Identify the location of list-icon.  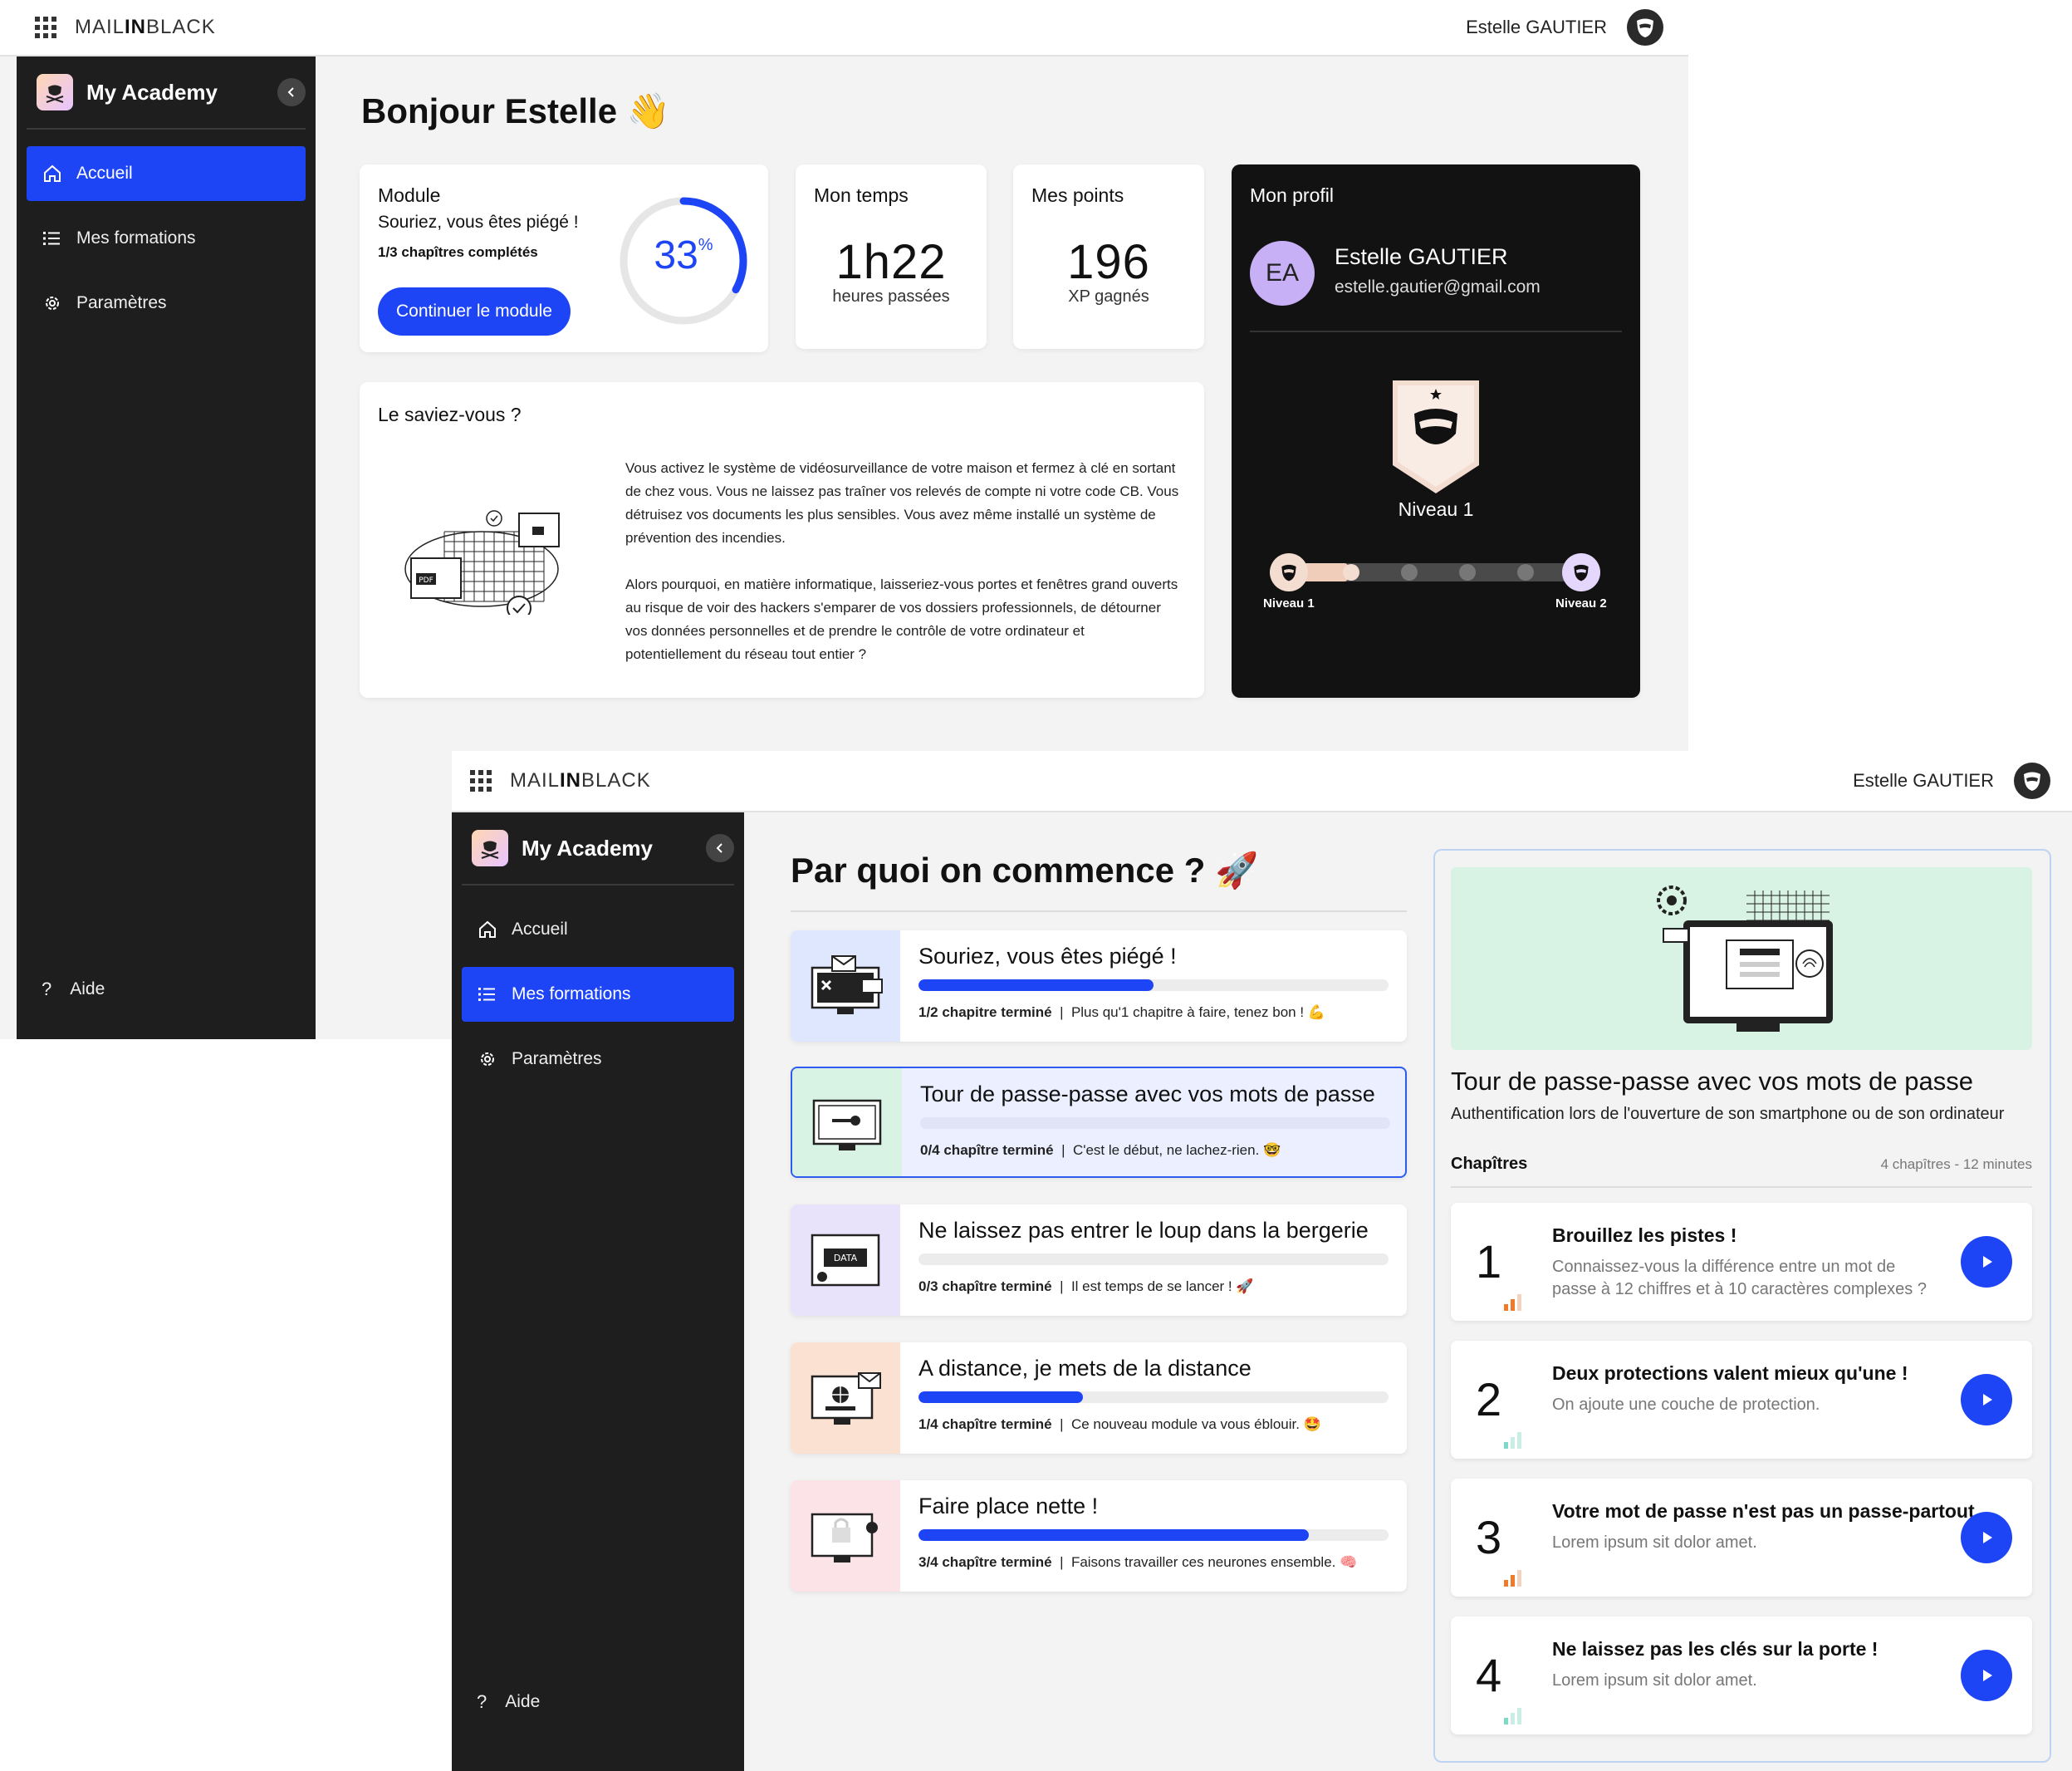
(52, 239).